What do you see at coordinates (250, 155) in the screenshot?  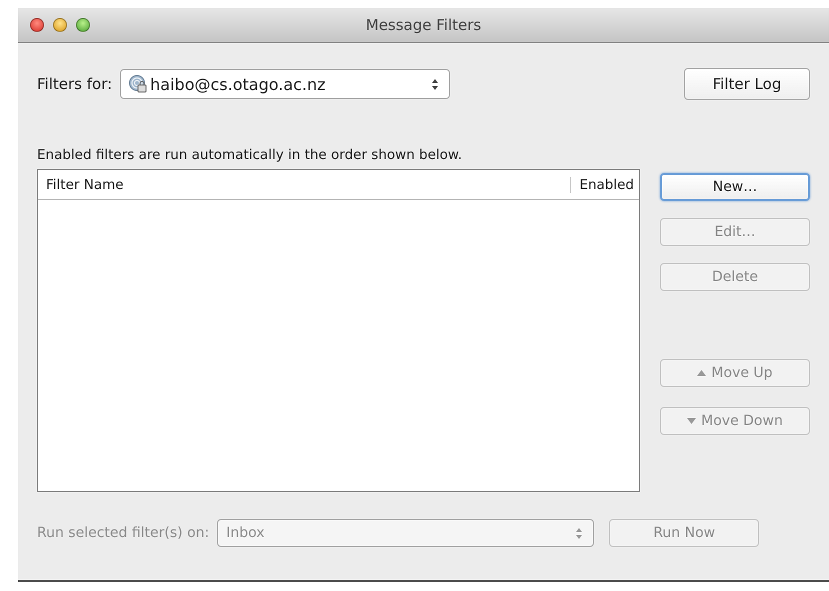 I see `hint-text: Enabled filters are run automatically in the order shown below.` at bounding box center [250, 155].